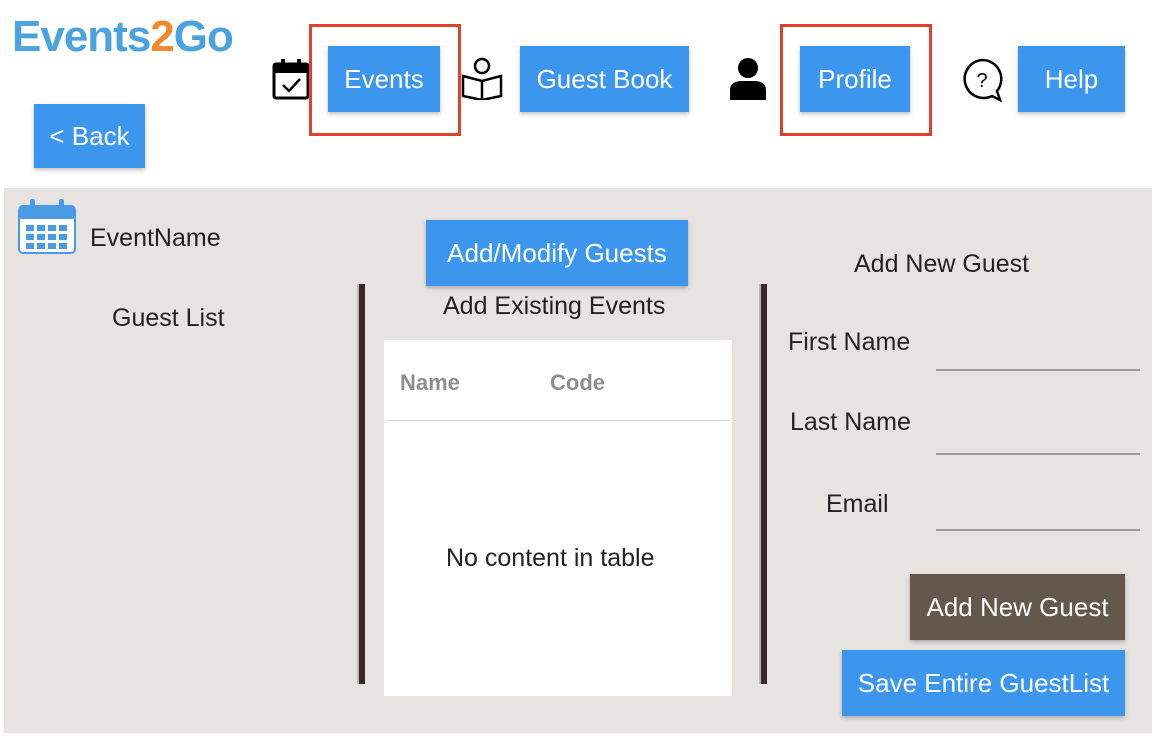 This screenshot has width=1162, height=736. Describe the element at coordinates (1040, 509) in the screenshot. I see `email-field` at that location.